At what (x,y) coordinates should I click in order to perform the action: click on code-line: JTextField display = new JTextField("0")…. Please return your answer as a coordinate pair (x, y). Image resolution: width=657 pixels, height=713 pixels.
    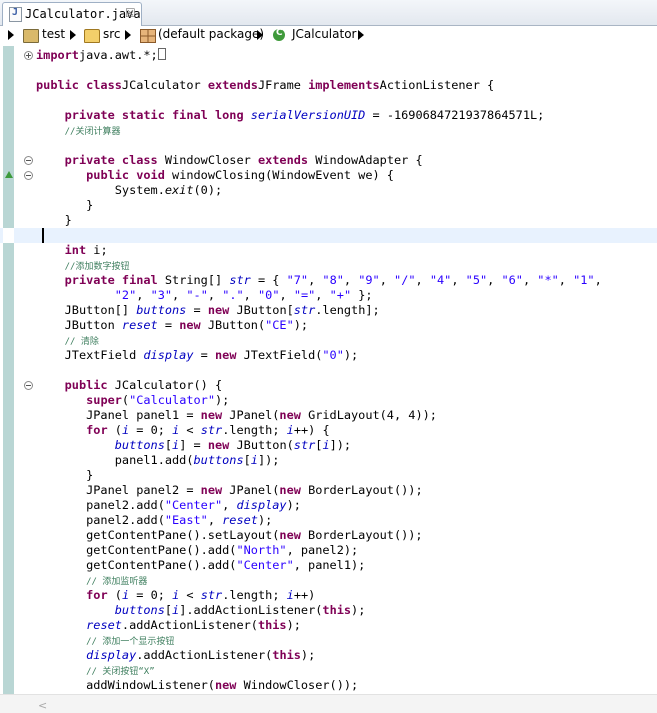
    Looking at the image, I should click on (328, 355).